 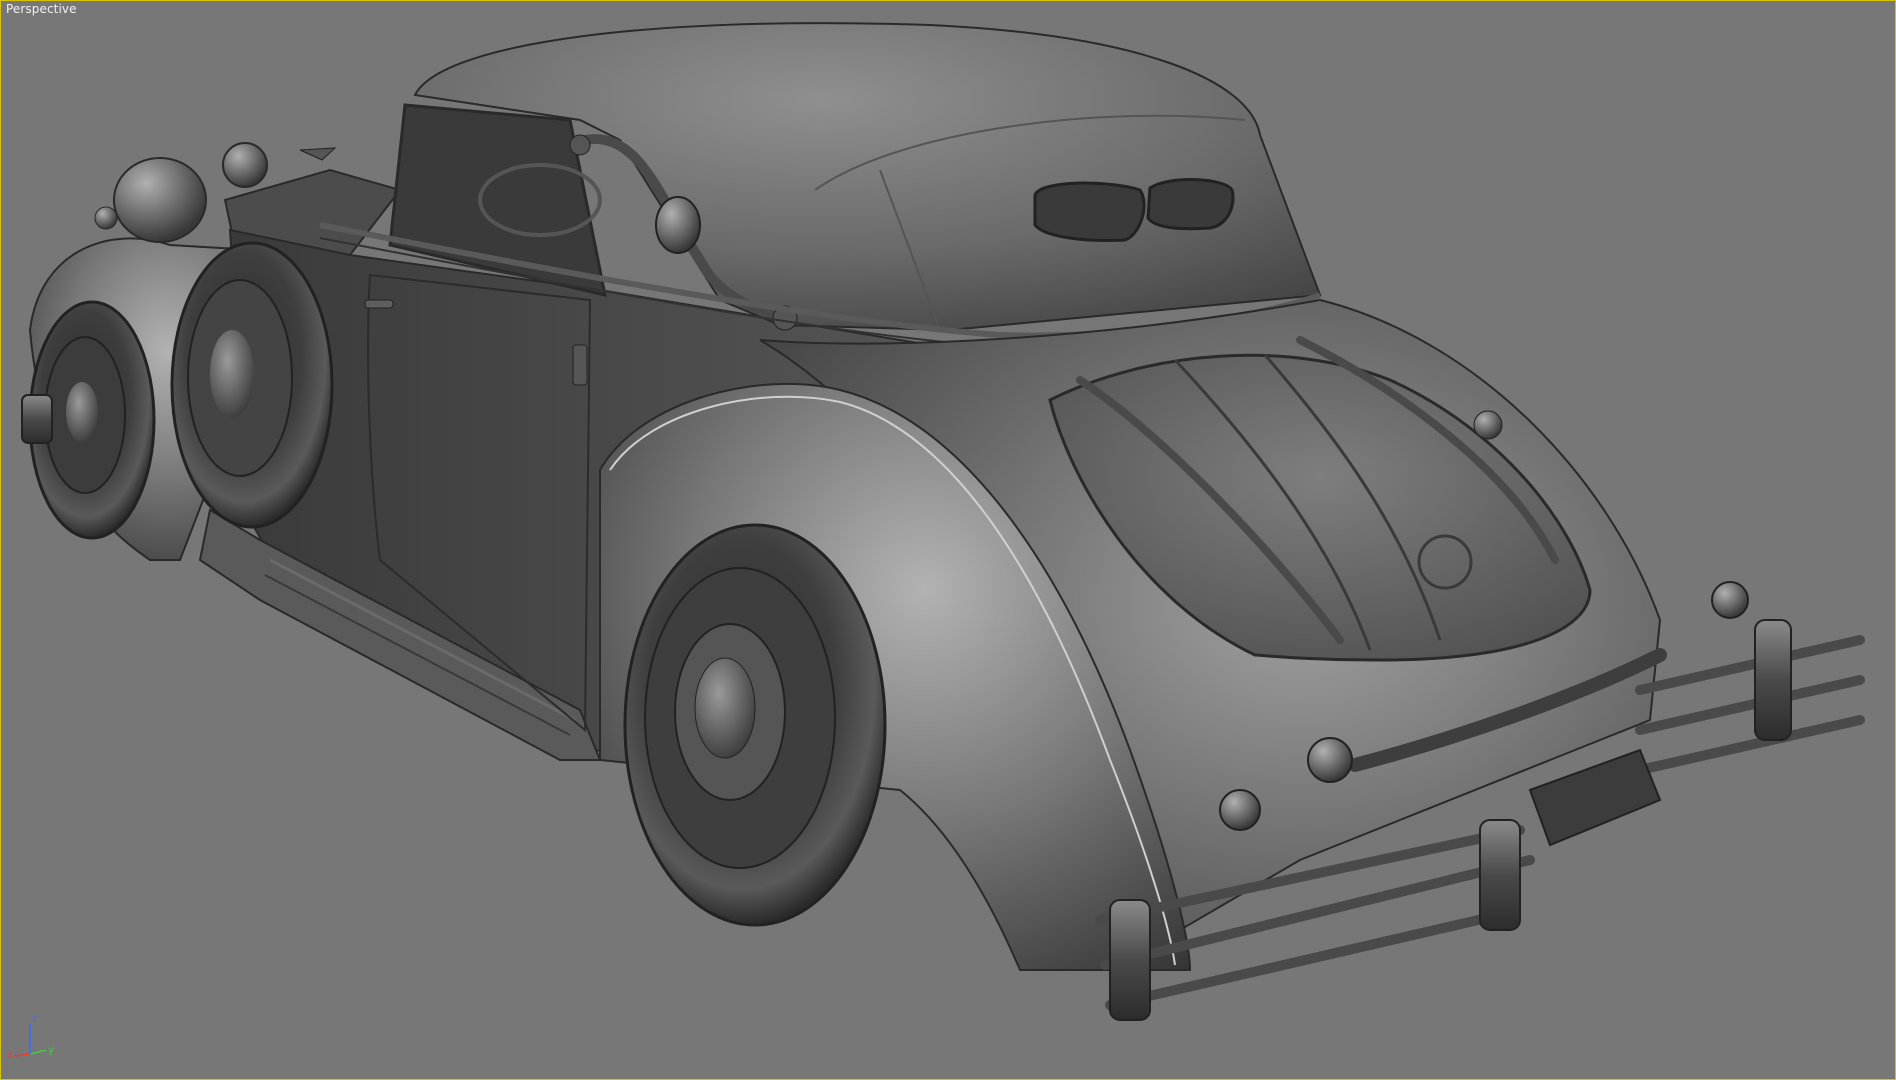 I want to click on license-plate, so click(x=1595, y=797).